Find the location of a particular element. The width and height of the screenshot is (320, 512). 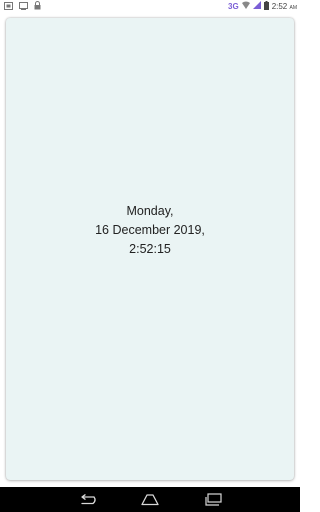

date-time-display: Monday, 16 December 2019, 2:52:15 is located at coordinates (150, 230).